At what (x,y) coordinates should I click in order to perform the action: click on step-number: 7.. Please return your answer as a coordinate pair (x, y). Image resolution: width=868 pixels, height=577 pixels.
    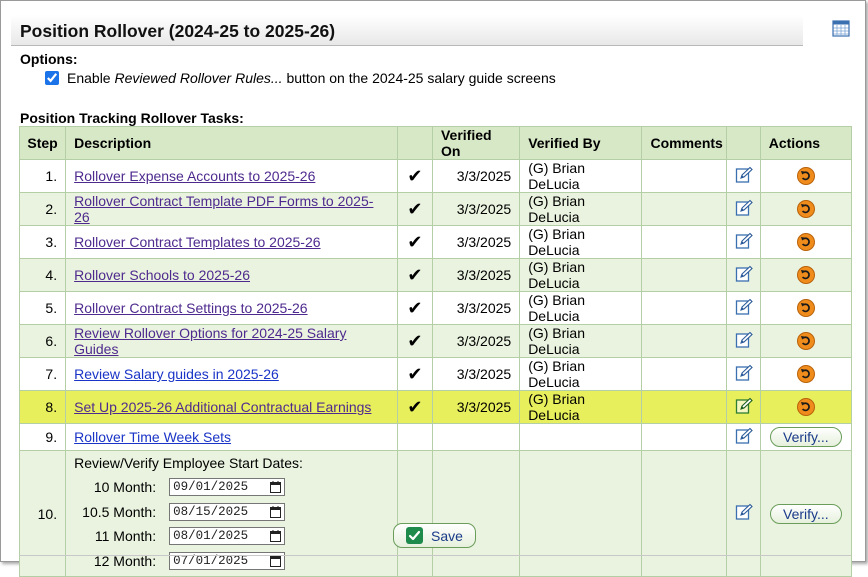
    Looking at the image, I should click on (42, 374).